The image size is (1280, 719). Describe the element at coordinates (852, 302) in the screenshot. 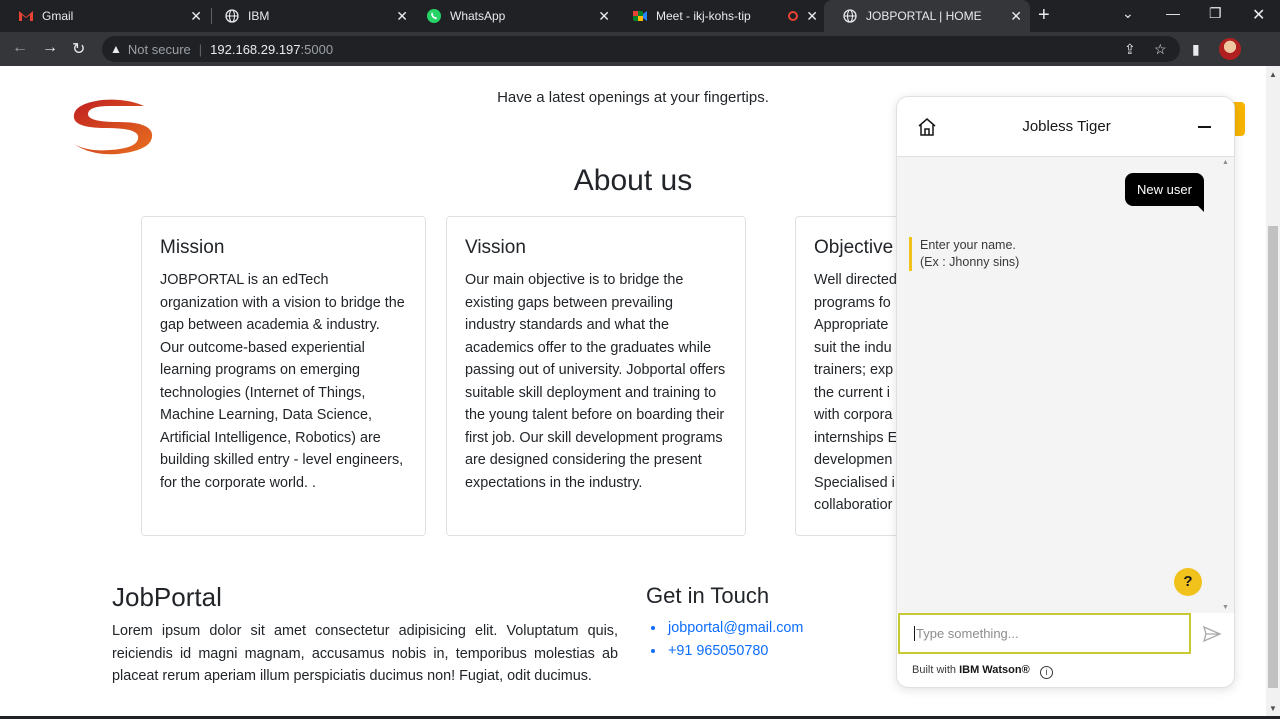

I see `text-line: programs fo` at that location.